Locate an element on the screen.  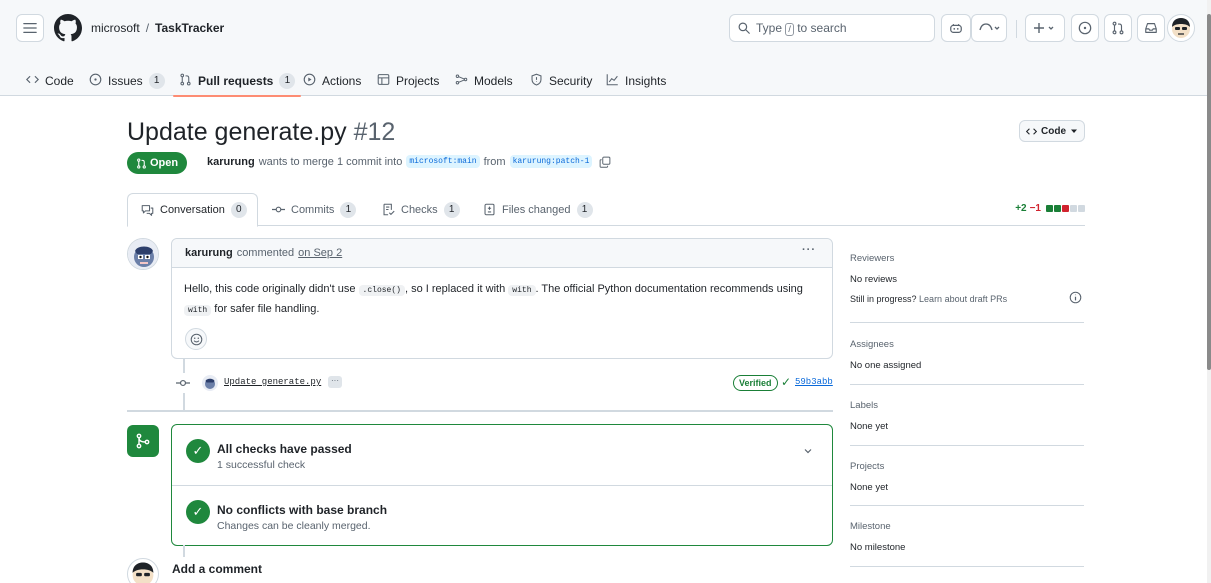
sidebar-section-title: Labels is located at coordinates (864, 405).